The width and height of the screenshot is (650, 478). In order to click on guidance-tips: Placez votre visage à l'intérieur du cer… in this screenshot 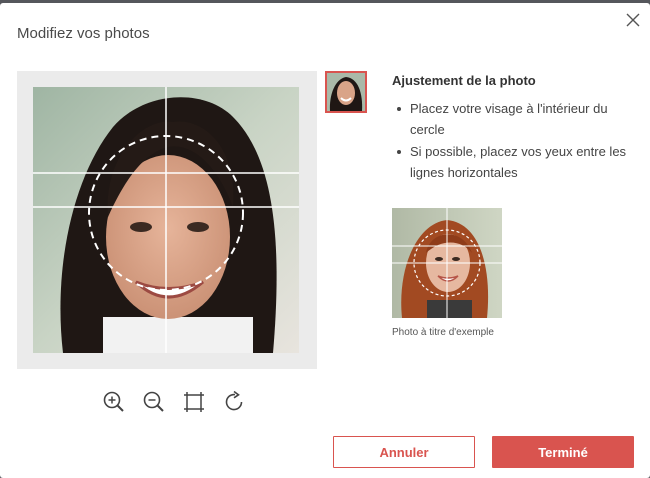, I will do `click(514, 141)`.